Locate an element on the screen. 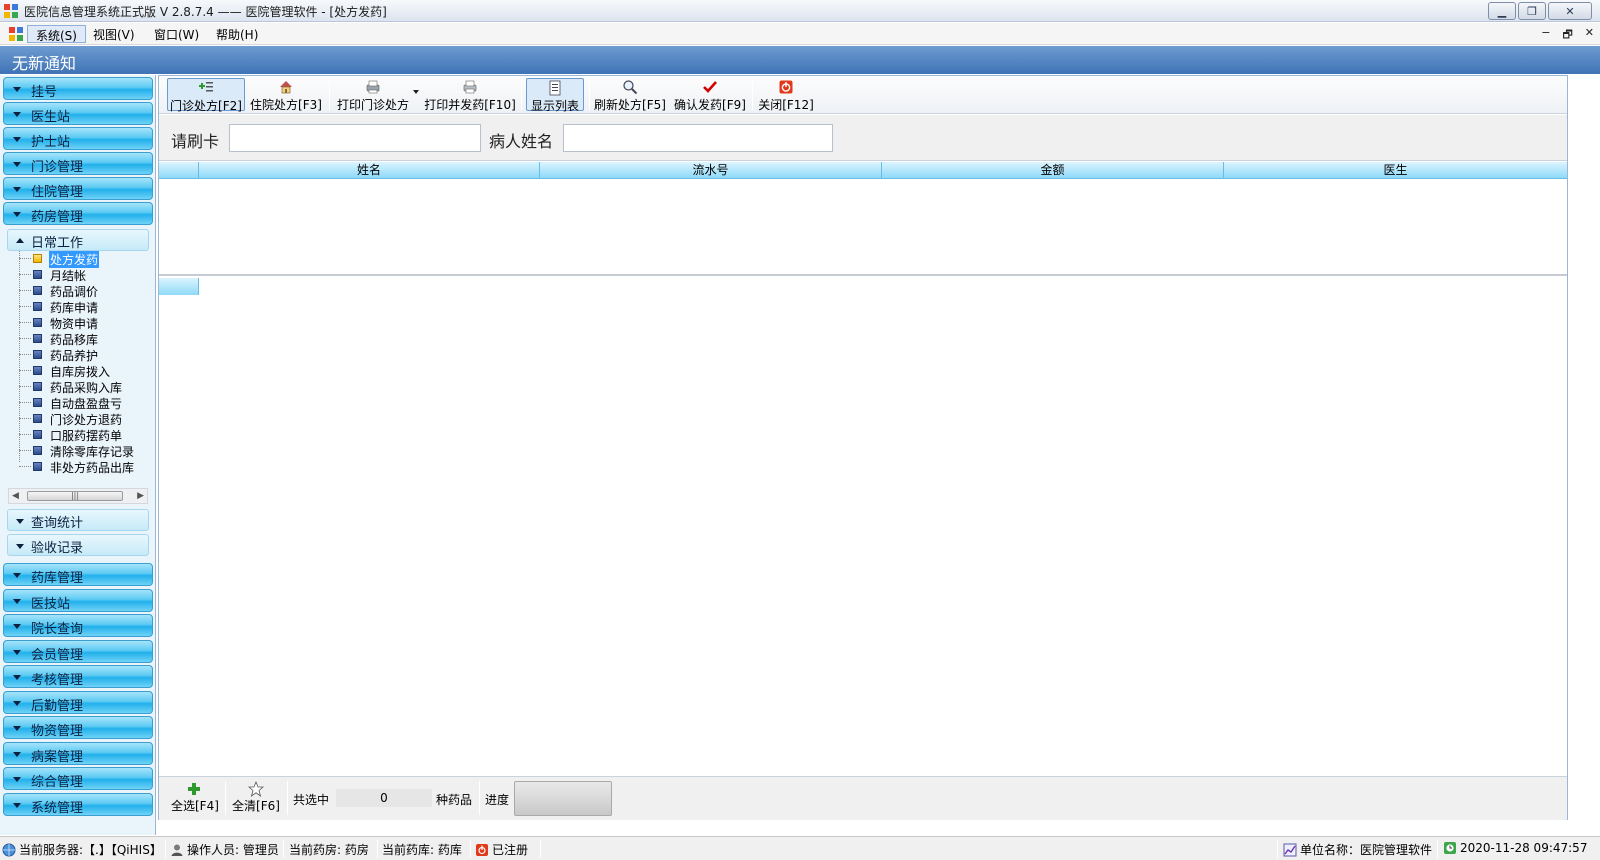  sidebar-module-system: 系统管理 is located at coordinates (78, 804).